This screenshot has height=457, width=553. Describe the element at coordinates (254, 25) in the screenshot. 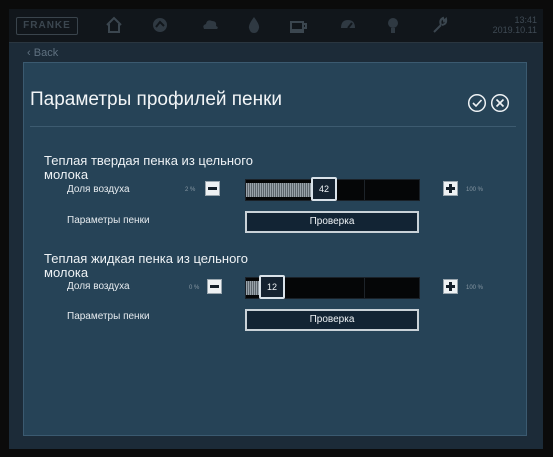

I see `drop-icon` at that location.